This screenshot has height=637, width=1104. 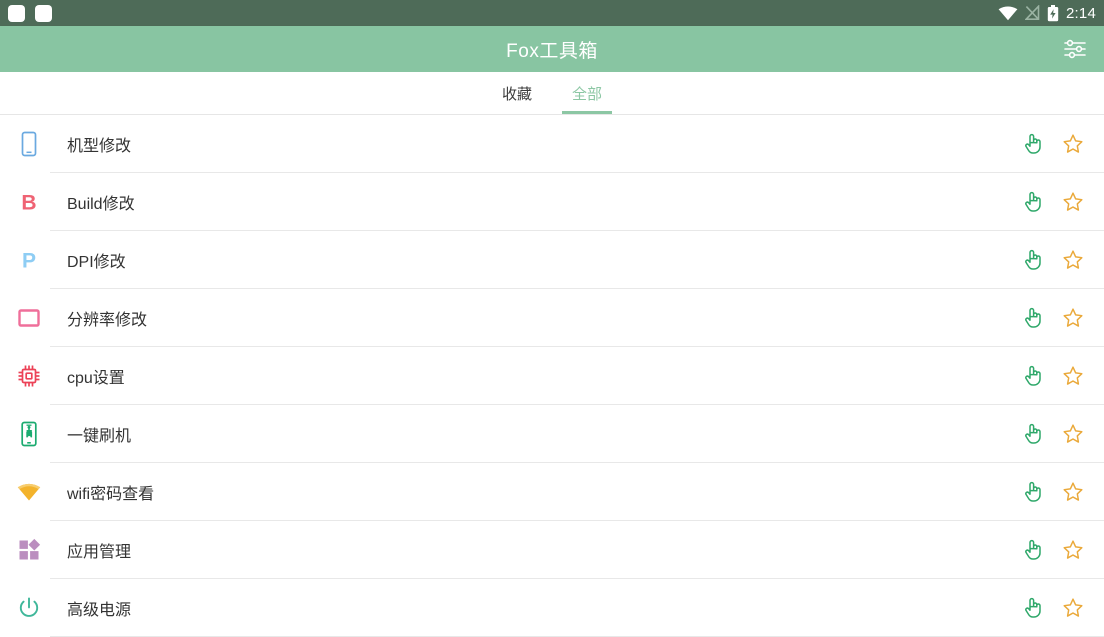 I want to click on list-item-label: cpu设置, so click(x=96, y=378).